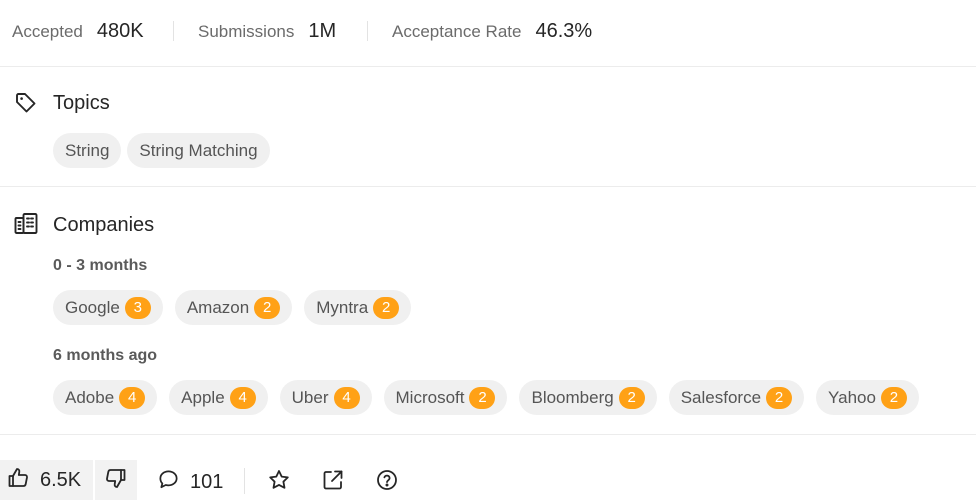 The width and height of the screenshot is (976, 502). Describe the element at coordinates (457, 31) in the screenshot. I see `stat-label: Acceptance Rate` at that location.